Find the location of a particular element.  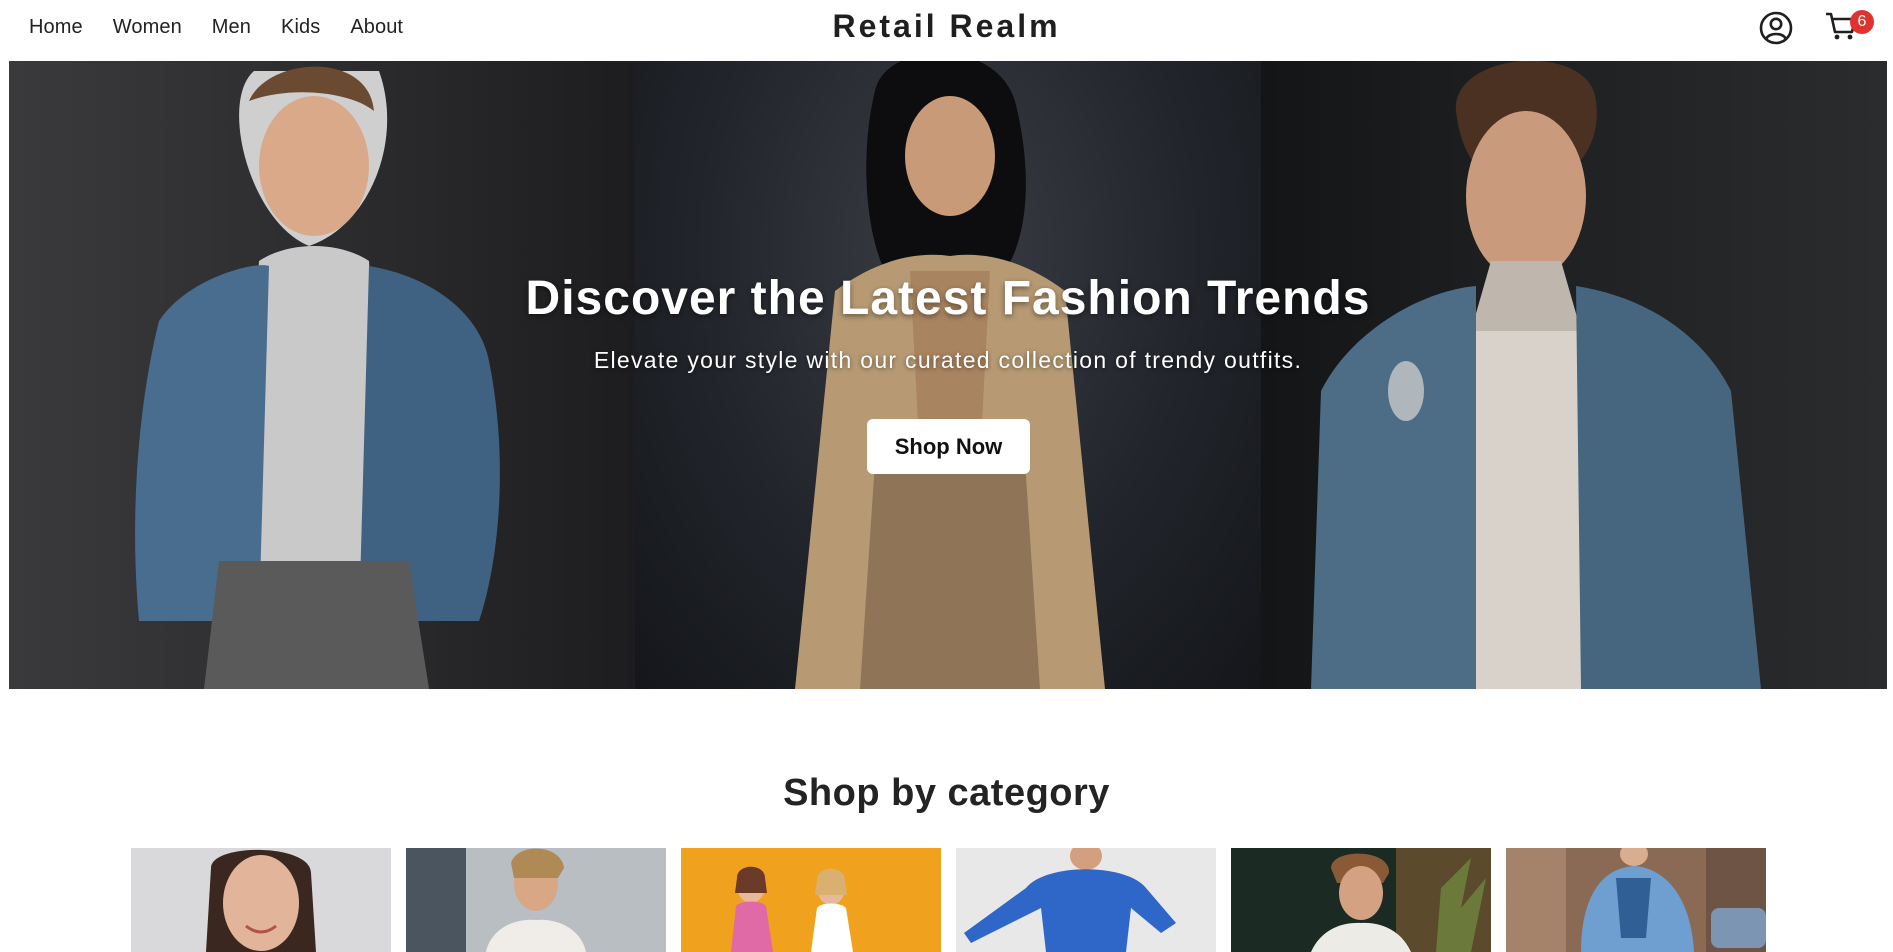

category-card-man-white-jacket is located at coordinates (536, 900).